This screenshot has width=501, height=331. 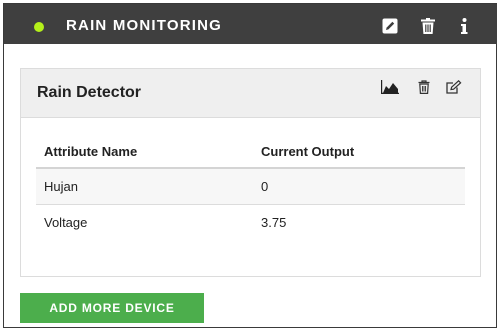 I want to click on device-title: Rain Detector, so click(x=89, y=92).